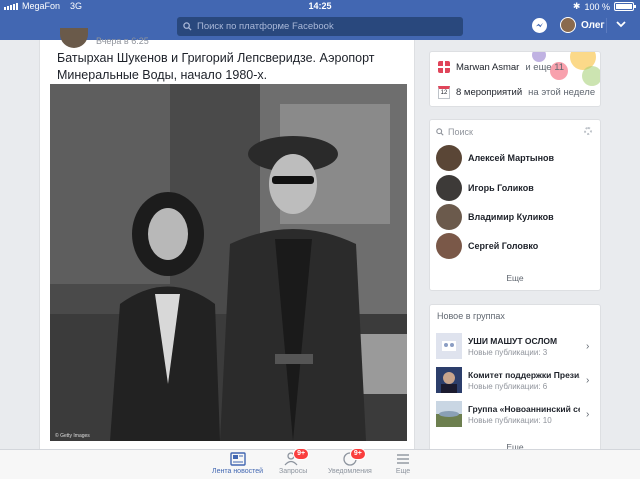 This screenshot has width=640, height=479. Describe the element at coordinates (606, 25) in the screenshot. I see `divider` at that location.